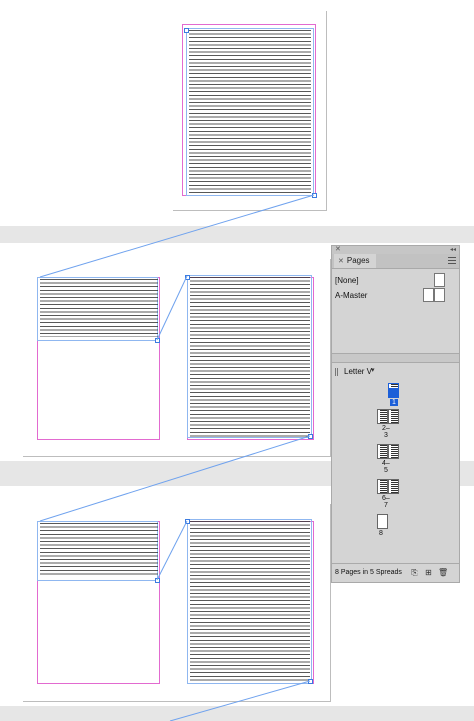 This screenshot has width=474, height=721. I want to click on master-thumbnail-right, so click(439, 295).